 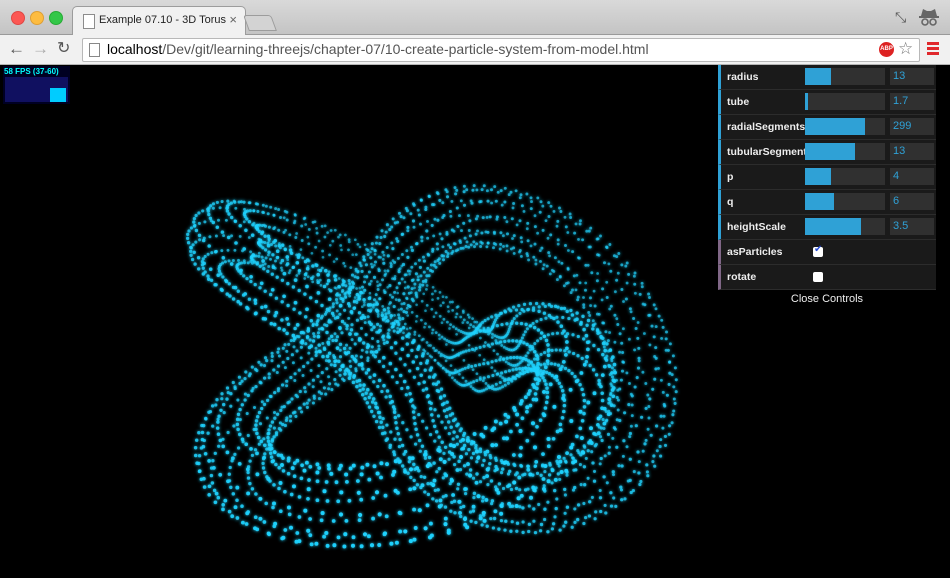 I want to click on control-row-tube: tube 1.7, so click(x=827, y=102).